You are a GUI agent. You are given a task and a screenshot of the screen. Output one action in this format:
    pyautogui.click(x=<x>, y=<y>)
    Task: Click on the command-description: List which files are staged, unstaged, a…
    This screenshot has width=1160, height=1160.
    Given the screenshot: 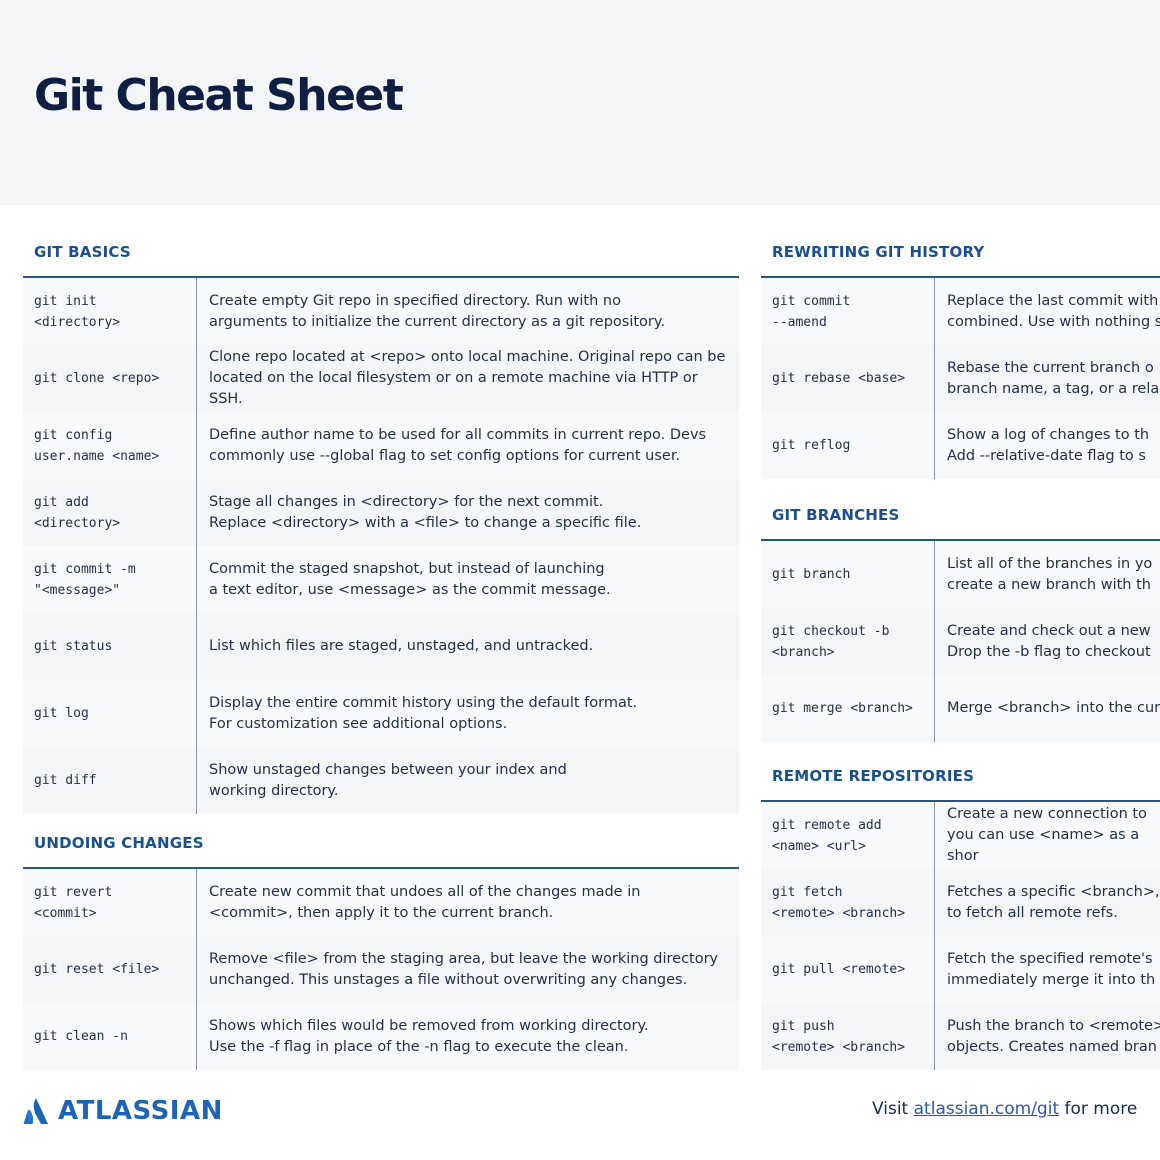 What is the action you would take?
    pyautogui.click(x=401, y=646)
    